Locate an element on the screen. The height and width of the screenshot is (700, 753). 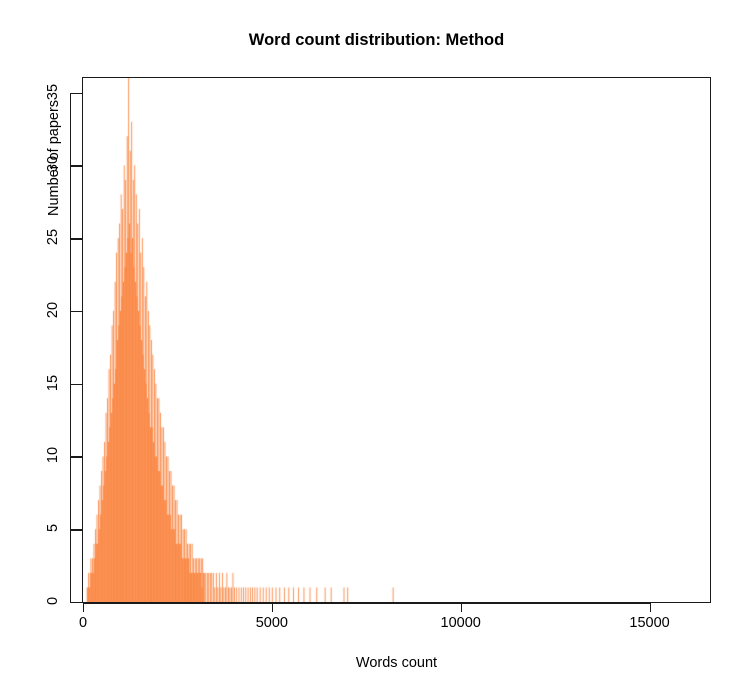
x-tick-label: 10000 is located at coordinates (460, 623).